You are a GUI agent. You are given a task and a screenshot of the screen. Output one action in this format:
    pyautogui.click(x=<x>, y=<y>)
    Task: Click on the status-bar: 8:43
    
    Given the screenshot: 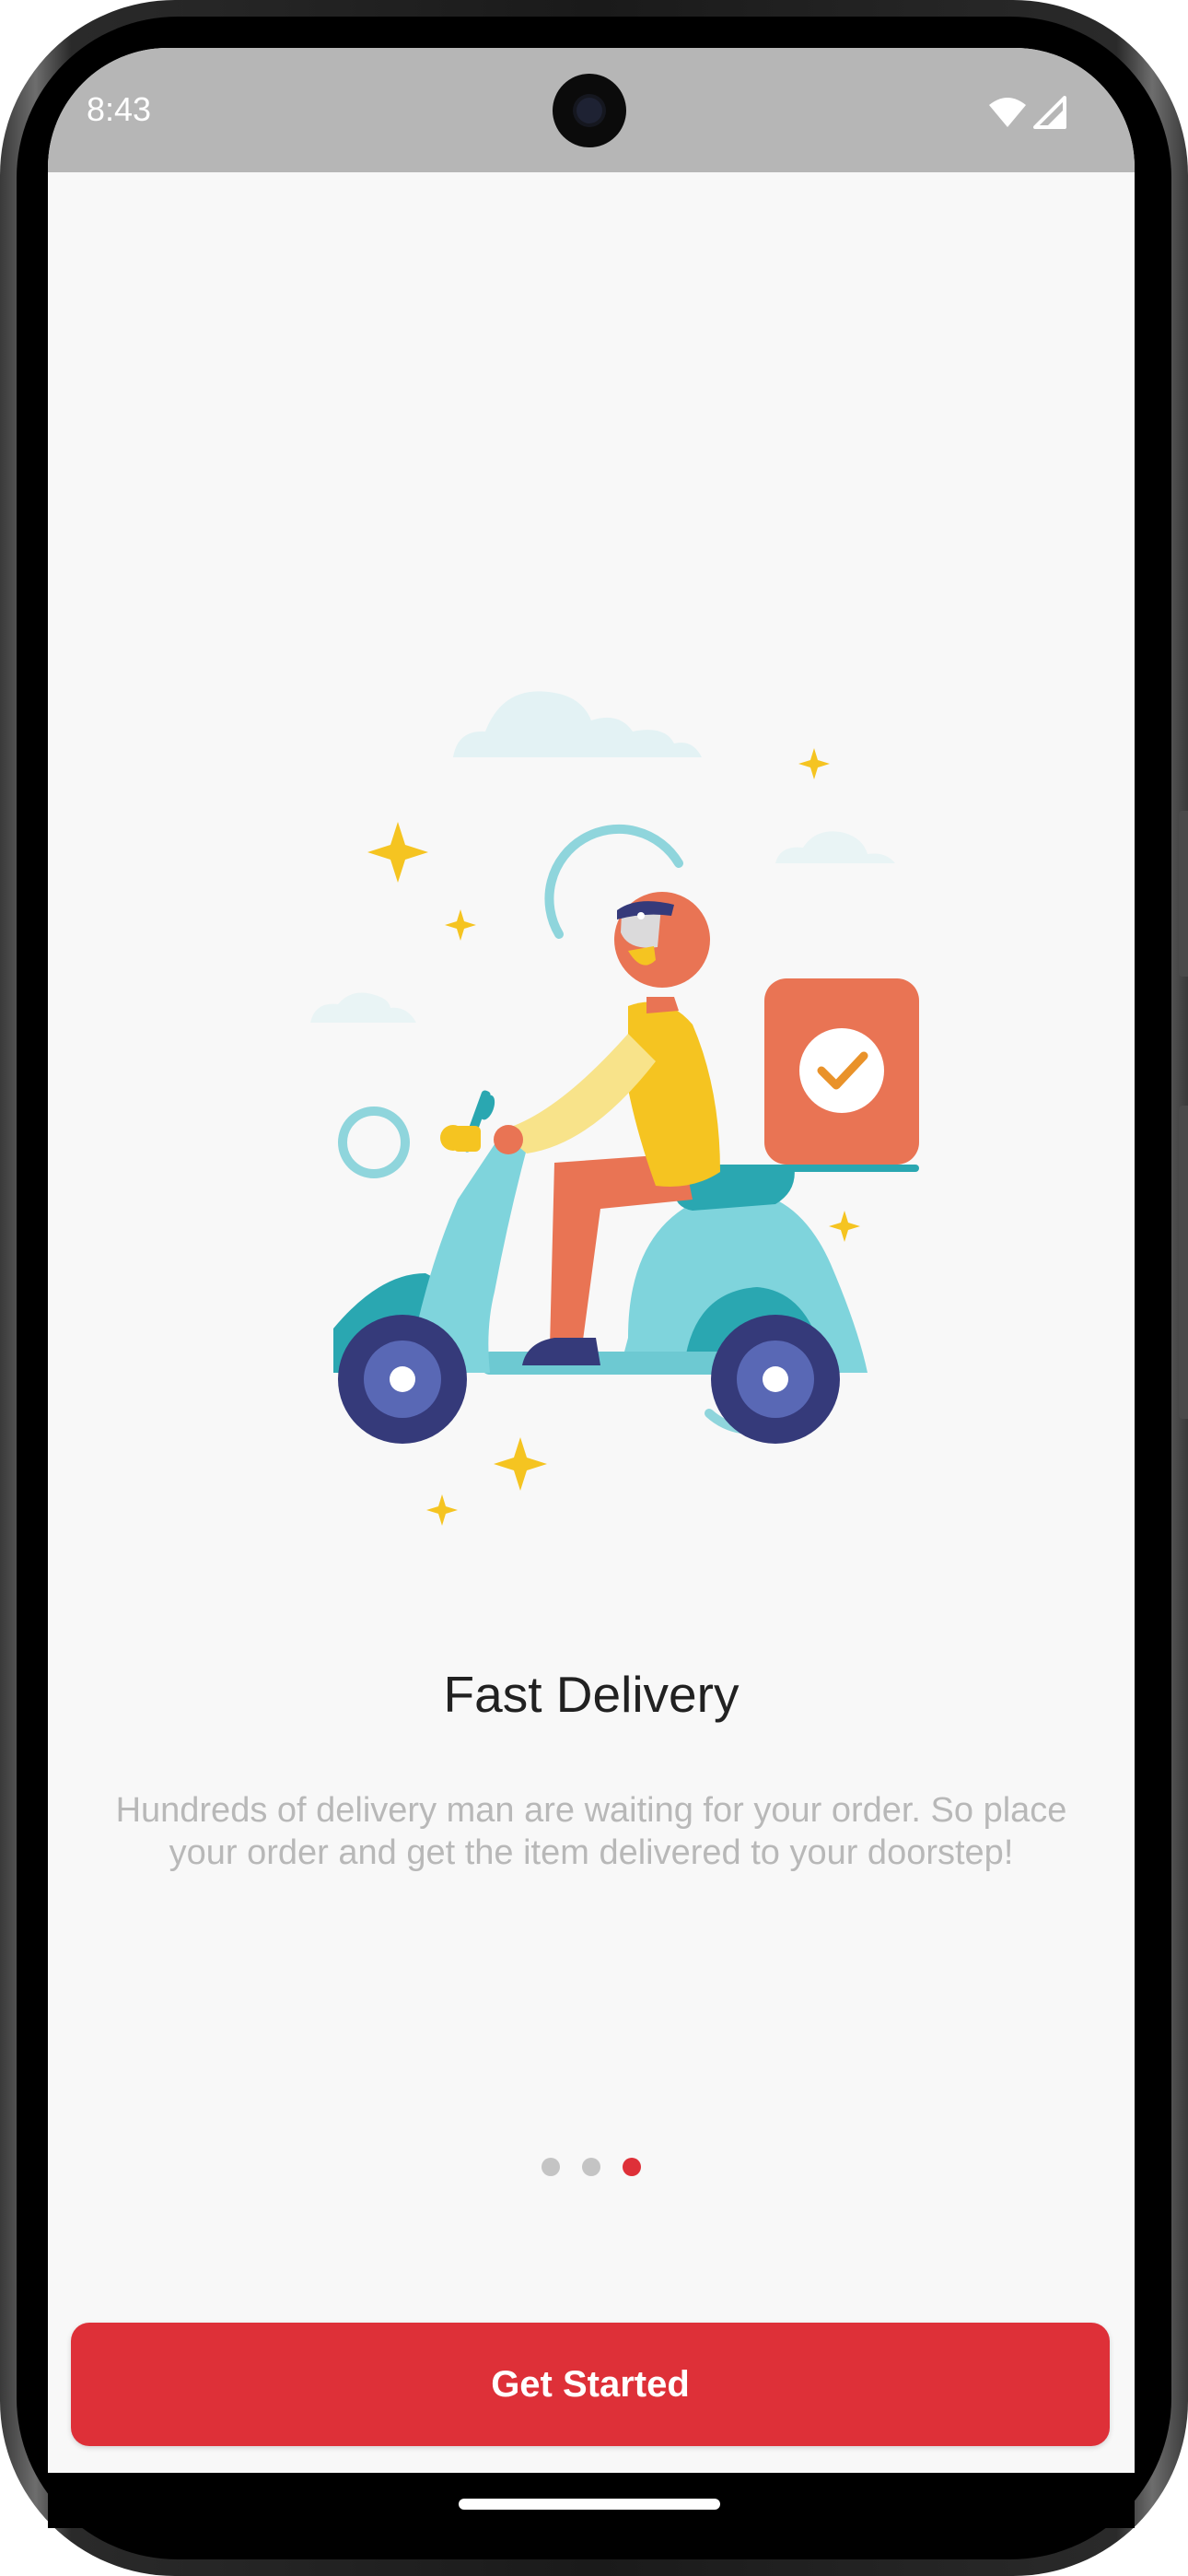 What is the action you would take?
    pyautogui.click(x=591, y=110)
    